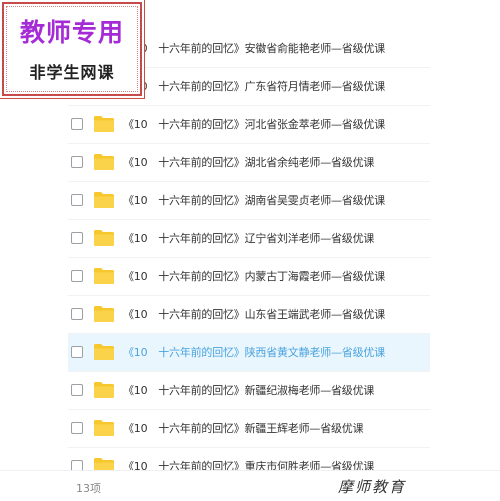  Describe the element at coordinates (254, 200) in the screenshot. I see `file-name: 《10 十六年前的回忆》湖南省吴雯贞老师—省级优课` at that location.